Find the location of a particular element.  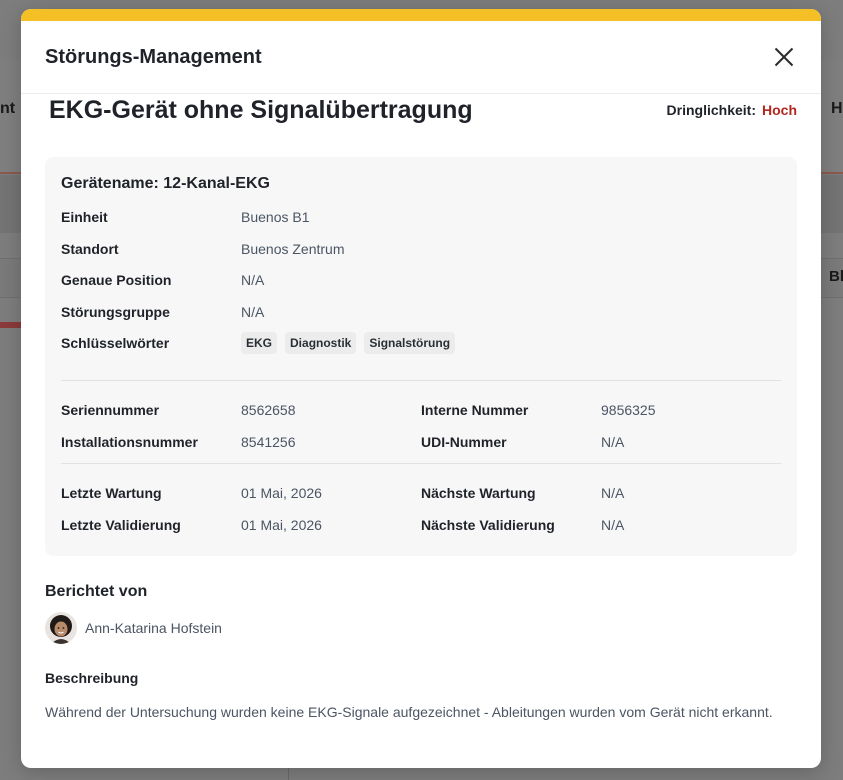

close-icon is located at coordinates (784, 57).